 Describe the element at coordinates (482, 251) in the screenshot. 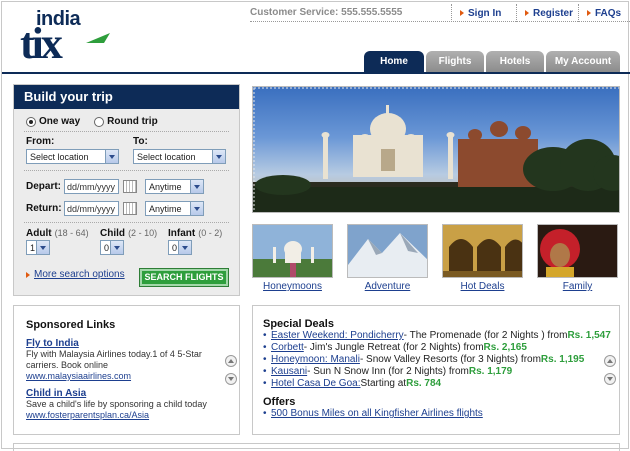

I see `hot-deals-image` at that location.